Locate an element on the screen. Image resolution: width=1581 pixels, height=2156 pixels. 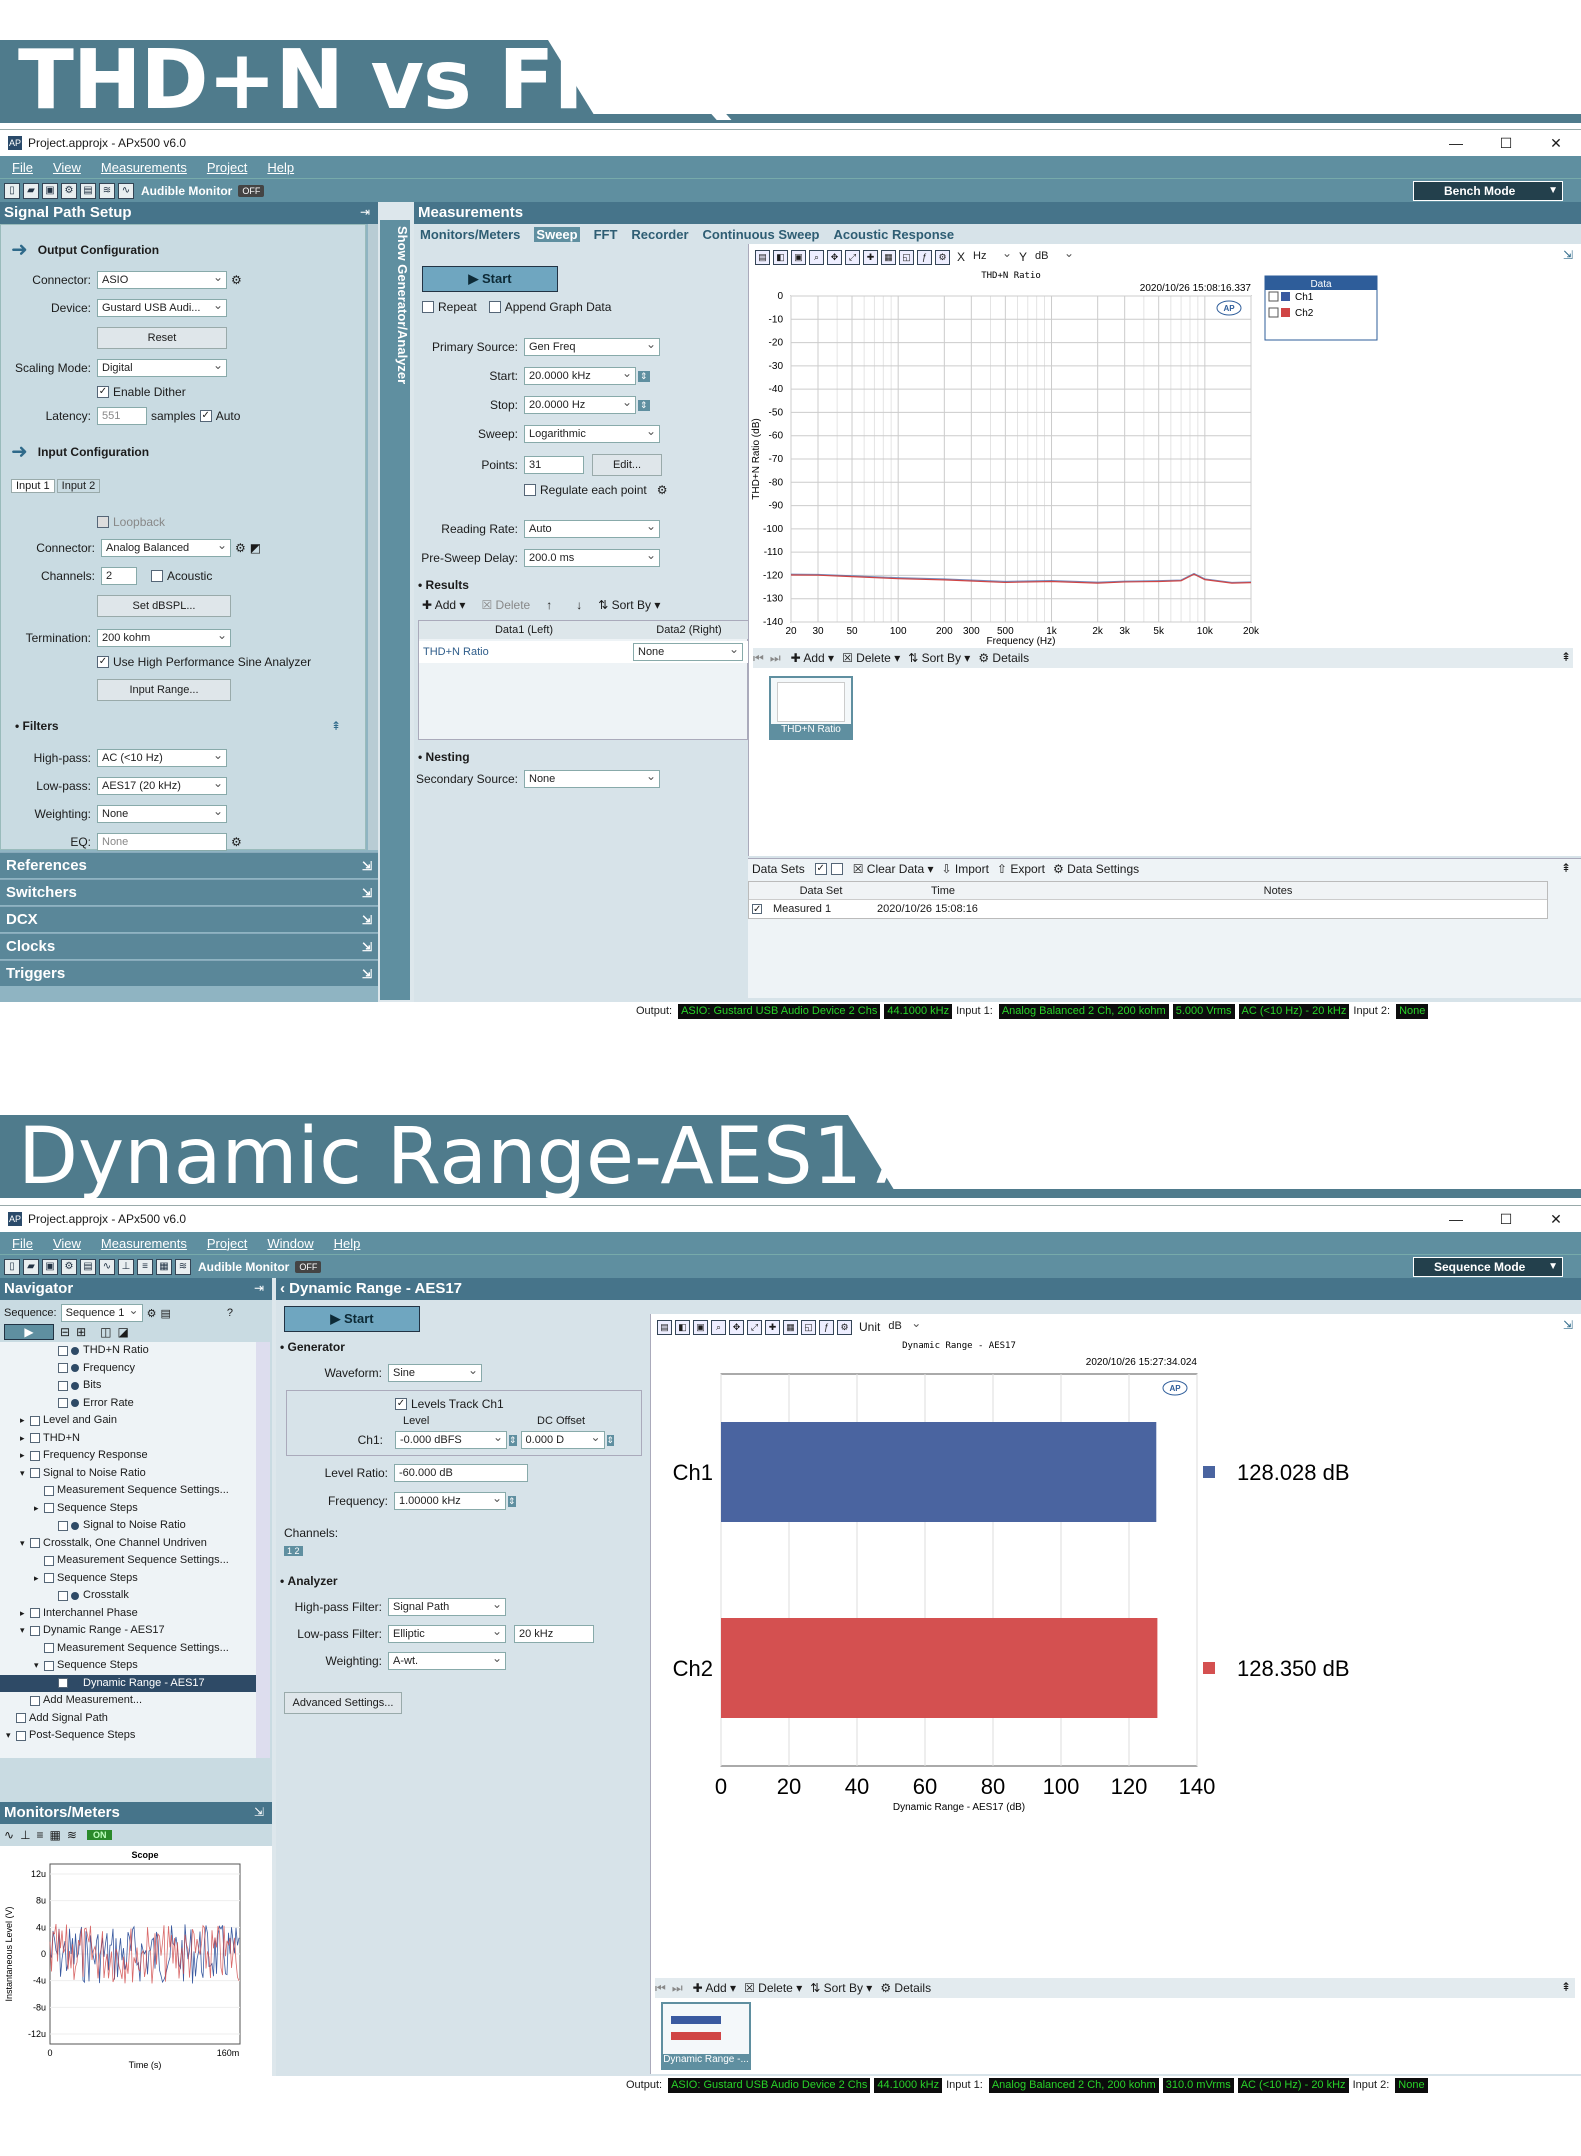
section-references: References ⇲ is located at coordinates (189, 865).